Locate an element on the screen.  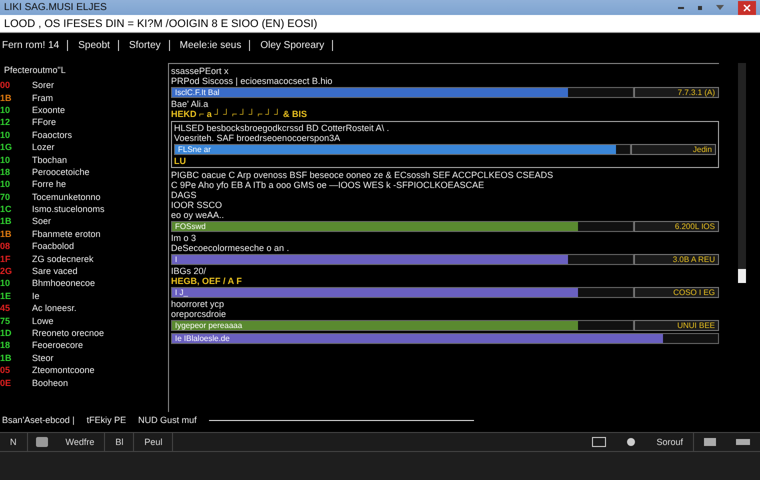
status-text: Bsan'Aset-ebcod | is located at coordinates (38, 420).